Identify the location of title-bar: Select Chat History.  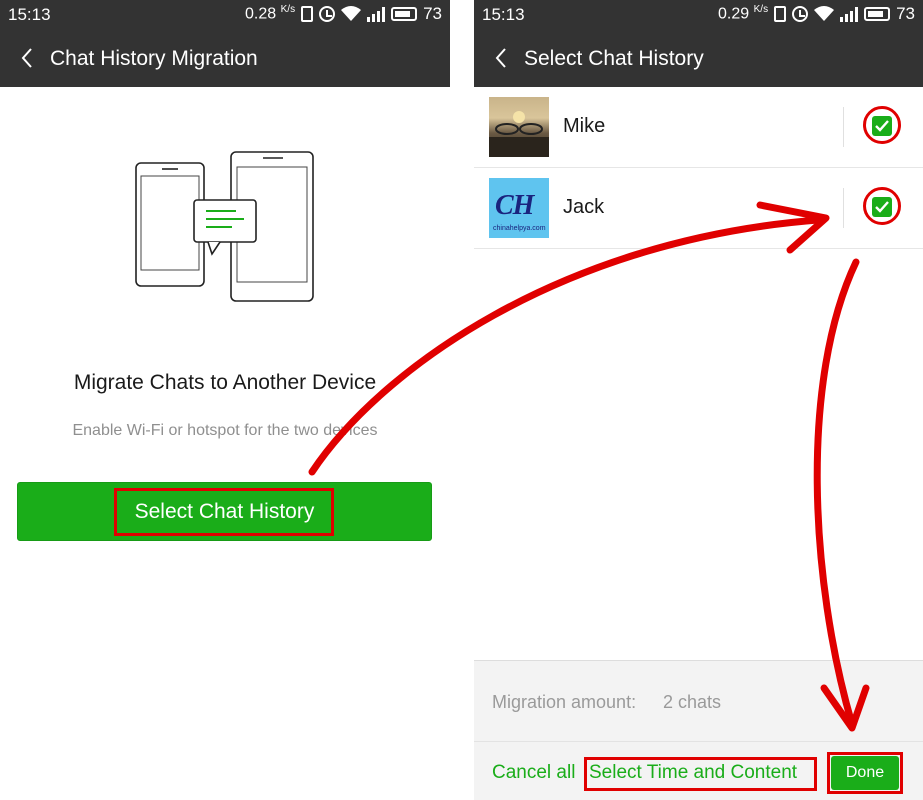
(698, 58).